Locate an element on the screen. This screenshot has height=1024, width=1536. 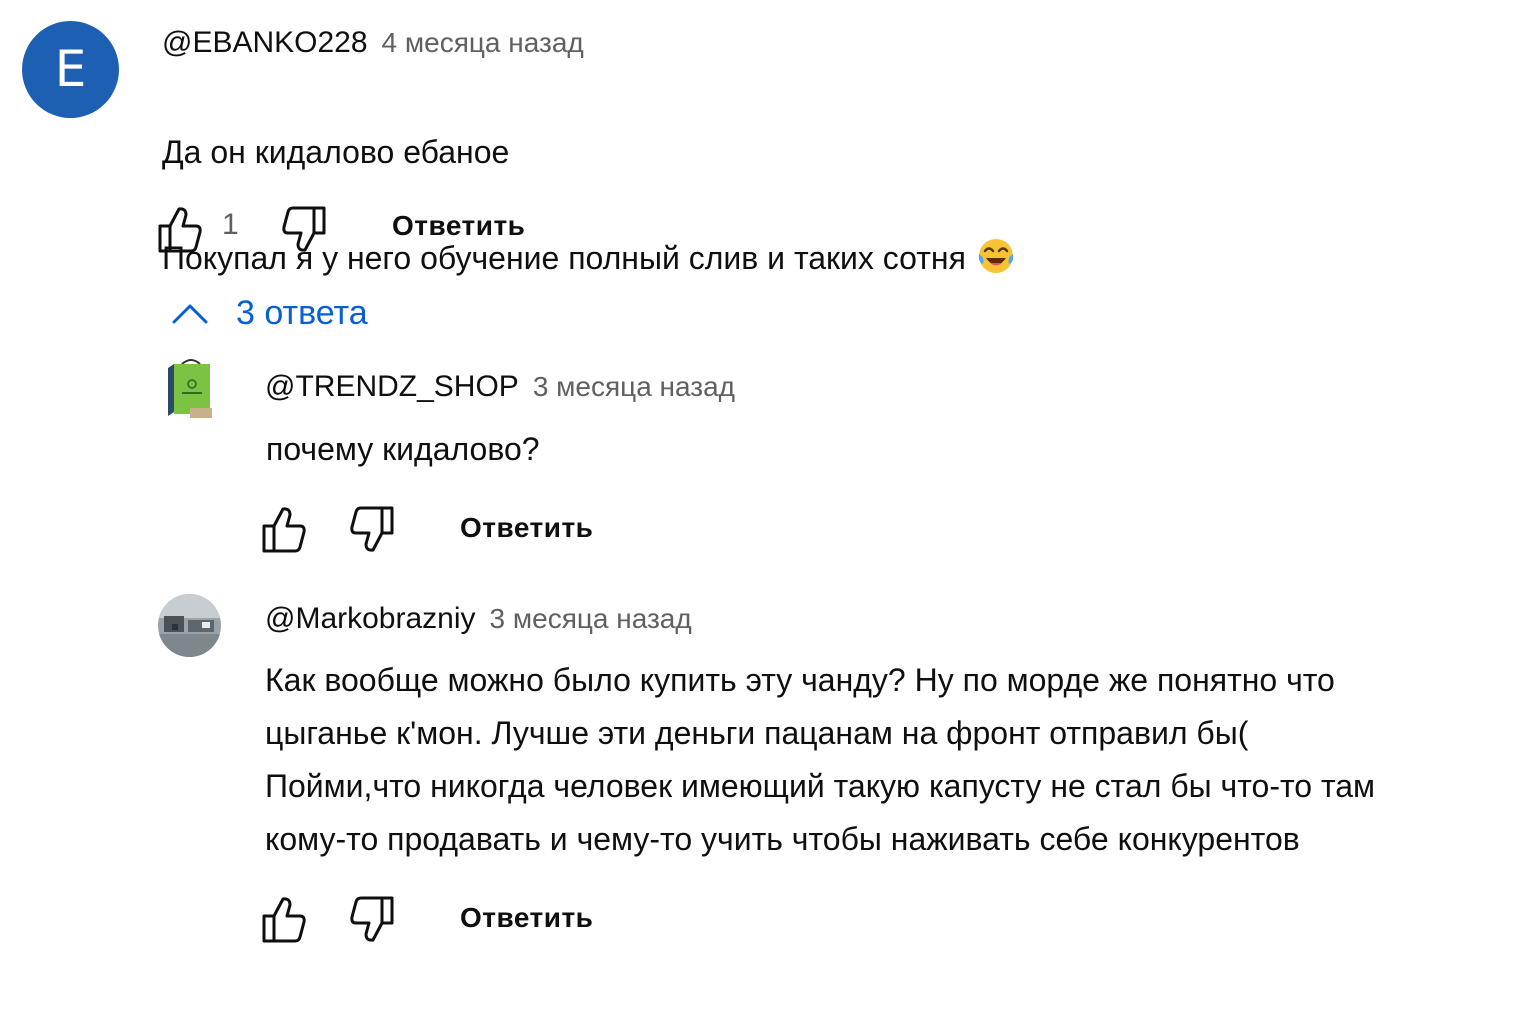
author-name: @Markobrazniy is located at coordinates (370, 618).